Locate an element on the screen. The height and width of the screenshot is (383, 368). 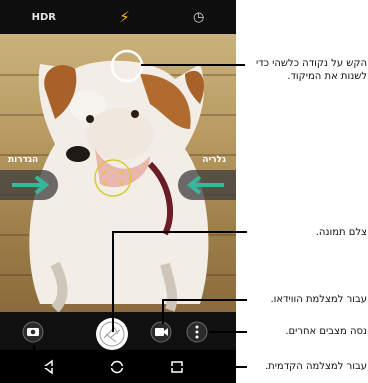
settings-label: הגדרות is located at coordinates (23, 160).